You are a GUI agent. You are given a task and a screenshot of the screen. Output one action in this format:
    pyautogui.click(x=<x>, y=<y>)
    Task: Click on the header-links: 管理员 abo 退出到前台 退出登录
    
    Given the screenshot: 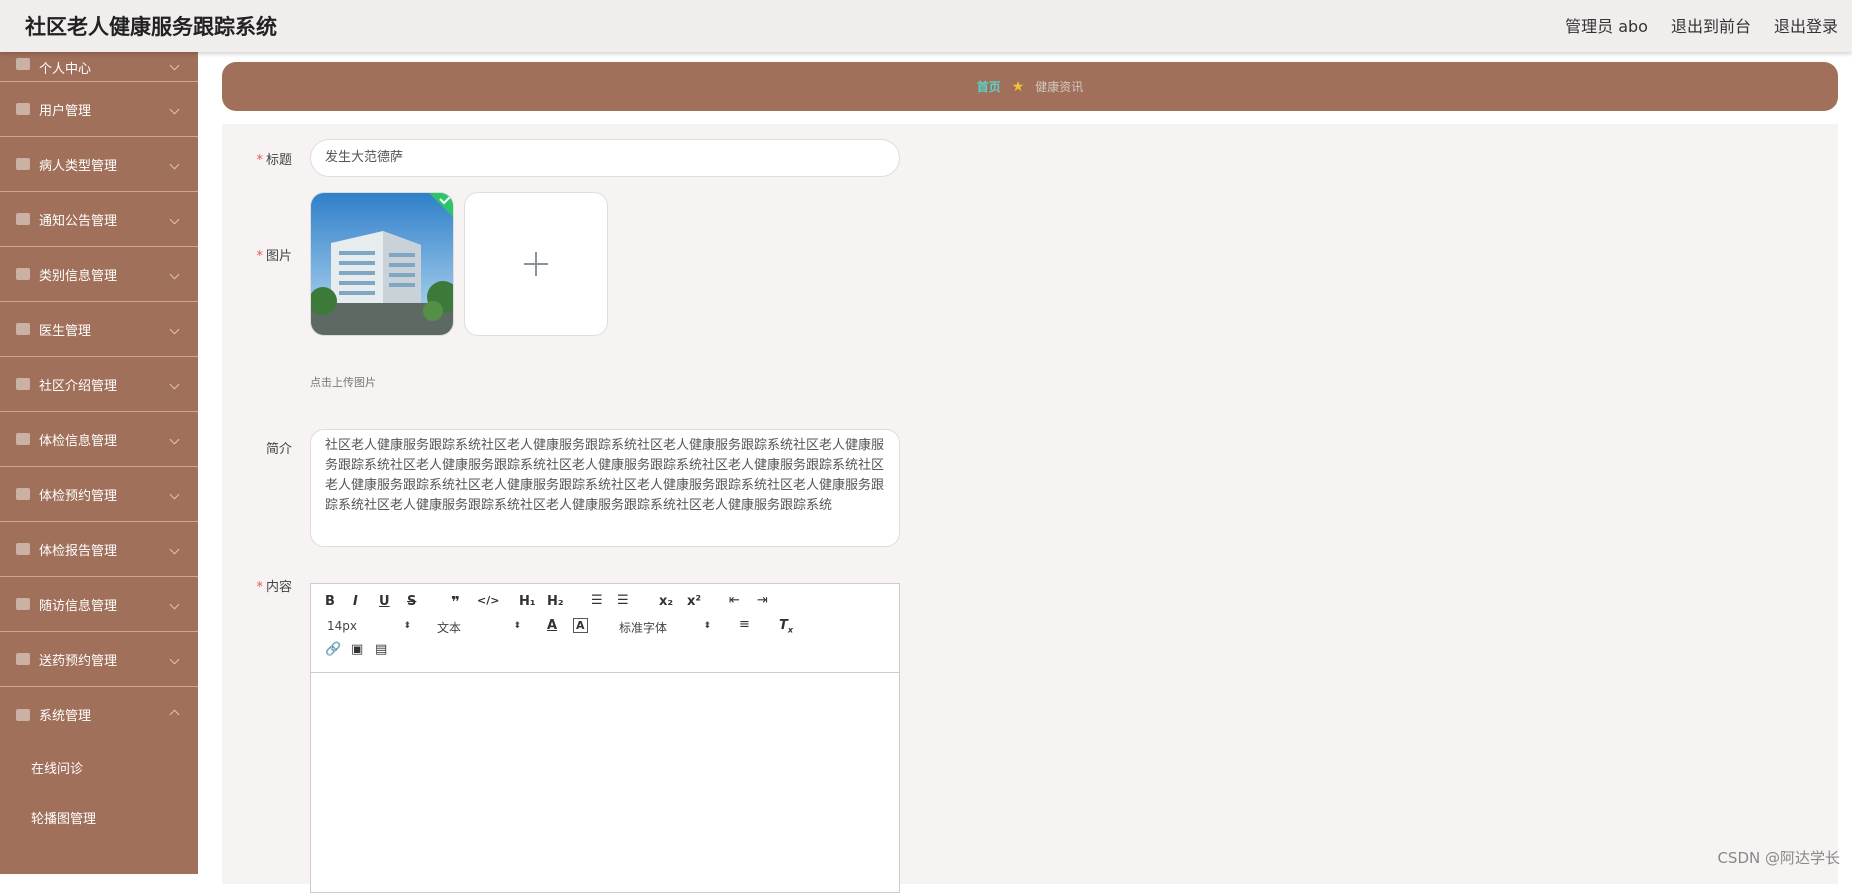 What is the action you would take?
    pyautogui.click(x=1701, y=25)
    